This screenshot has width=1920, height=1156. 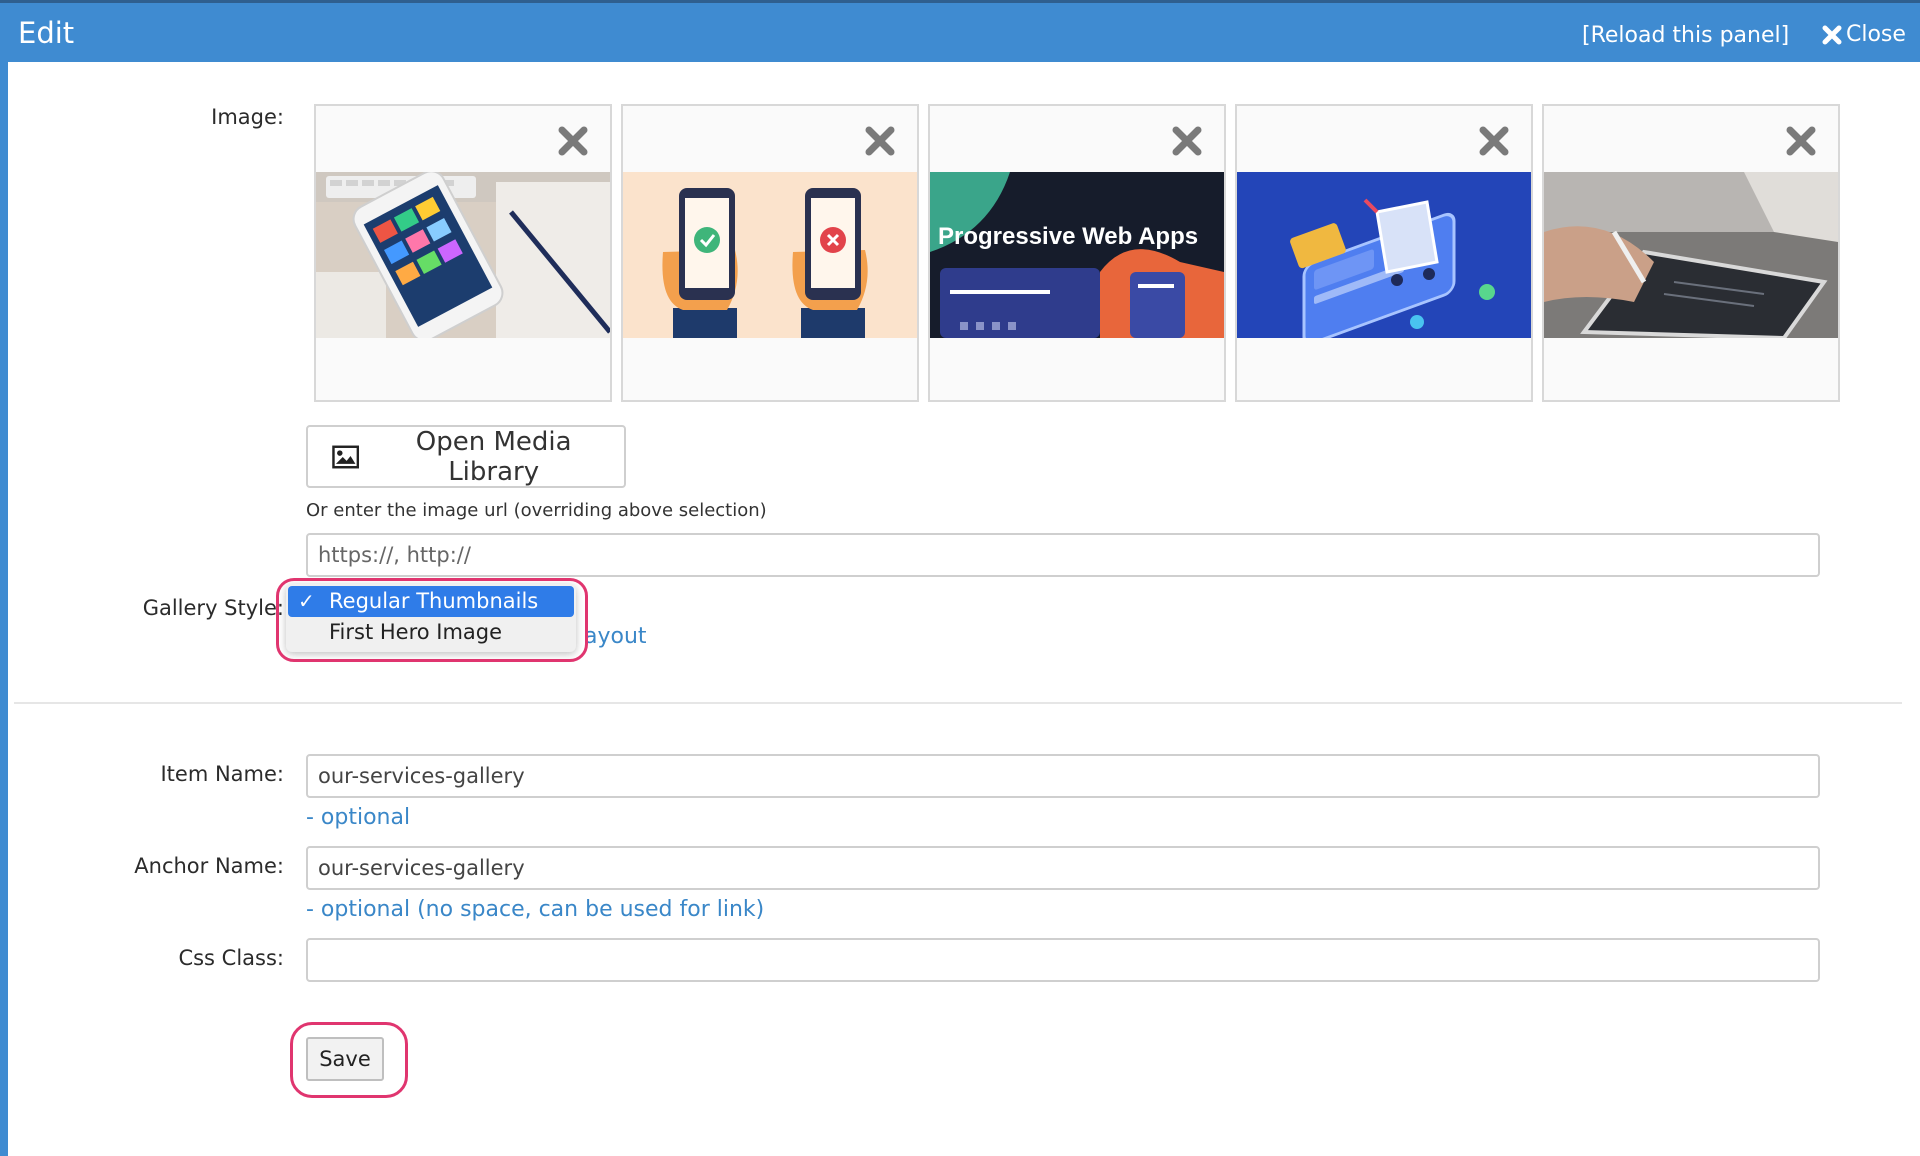 What do you see at coordinates (1876, 34) in the screenshot?
I see `close-label: Close` at bounding box center [1876, 34].